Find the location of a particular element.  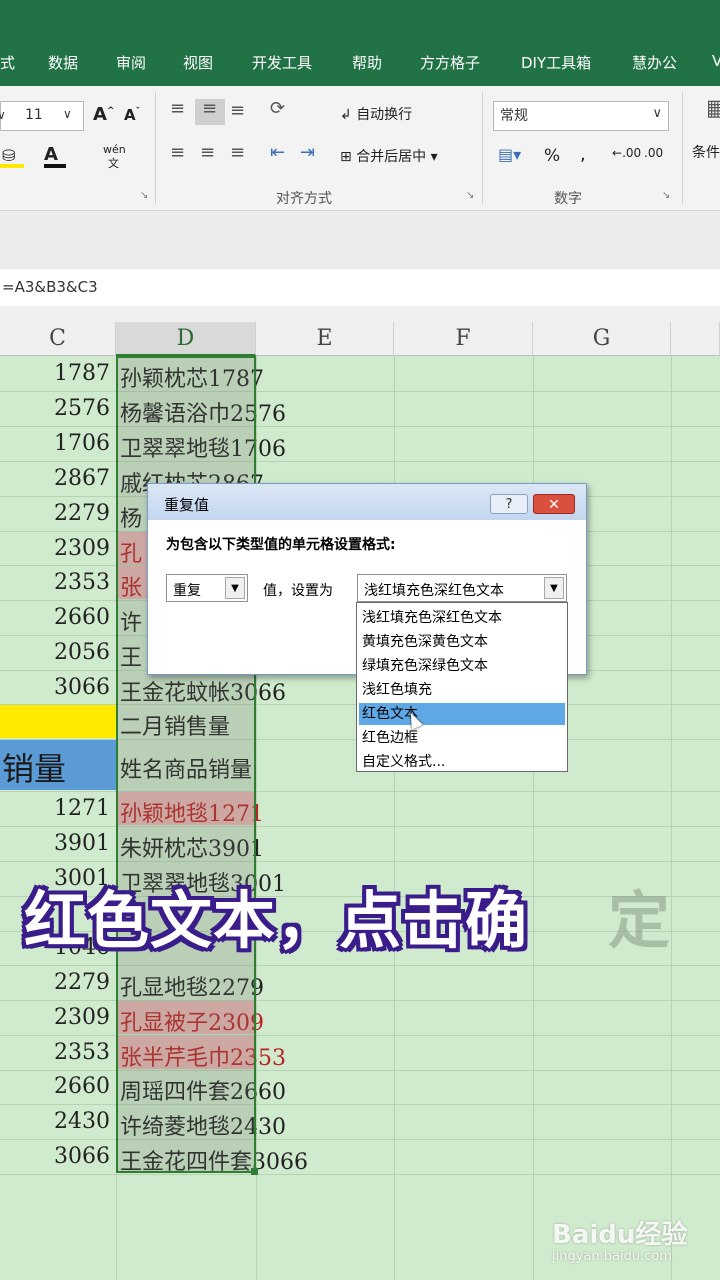

format-option: 浅红色填充 is located at coordinates (462, 690).